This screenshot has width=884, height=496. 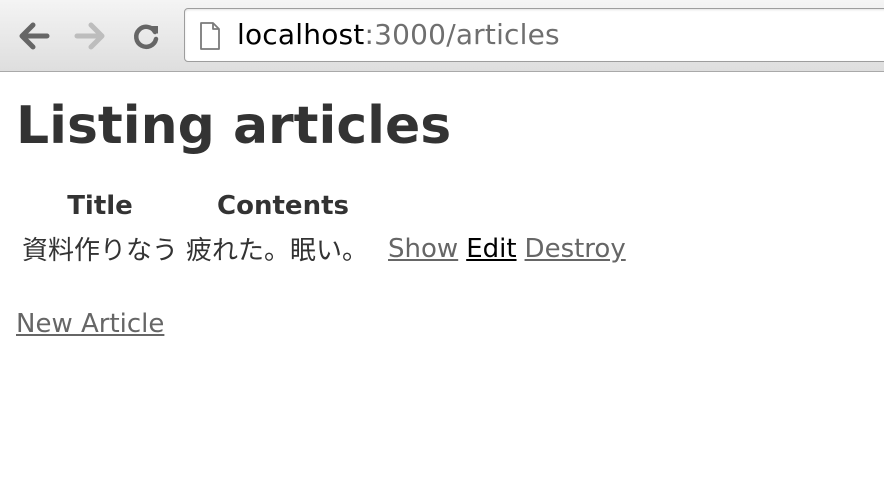 I want to click on article-title-cell: 資料作りなう, so click(x=100, y=251).